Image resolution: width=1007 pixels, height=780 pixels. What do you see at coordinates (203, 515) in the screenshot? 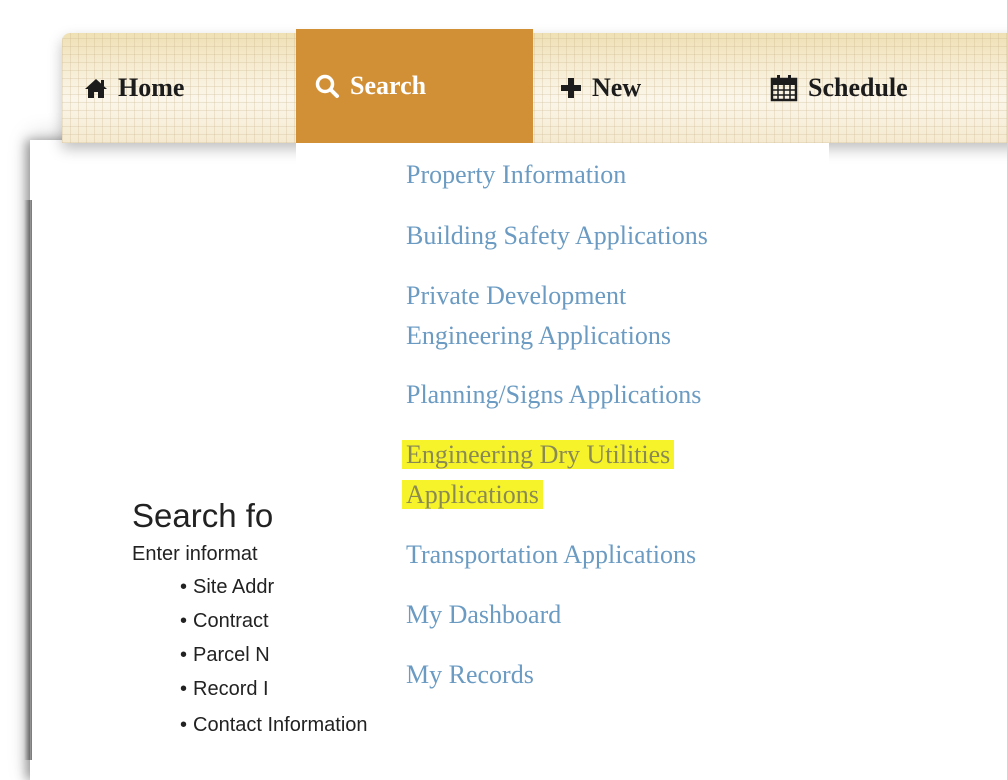
I see `search-heading: Search fo` at bounding box center [203, 515].